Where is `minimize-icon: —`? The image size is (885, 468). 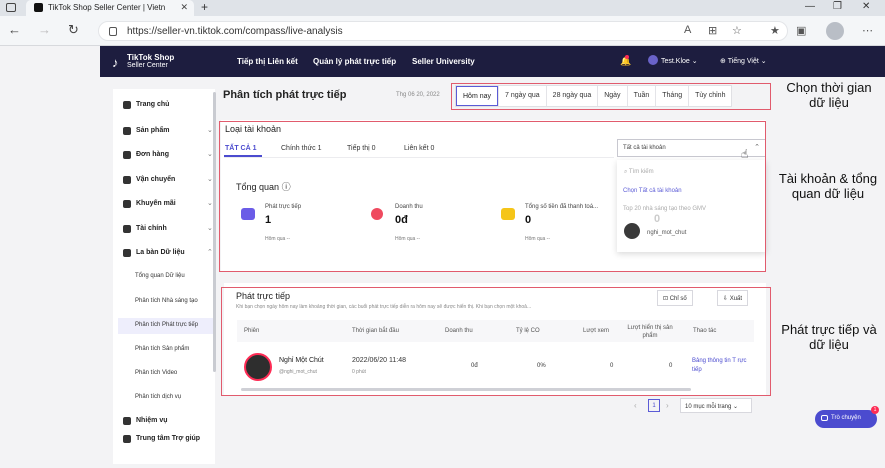
minimize-icon: — is located at coordinates (810, 6).